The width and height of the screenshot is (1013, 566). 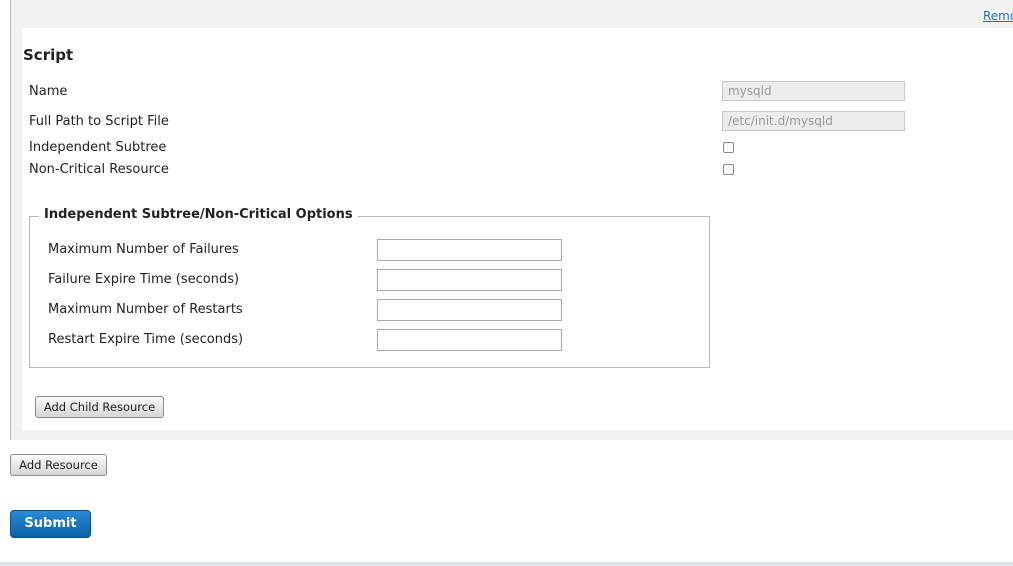 What do you see at coordinates (48, 91) in the screenshot?
I see `name-label: Name` at bounding box center [48, 91].